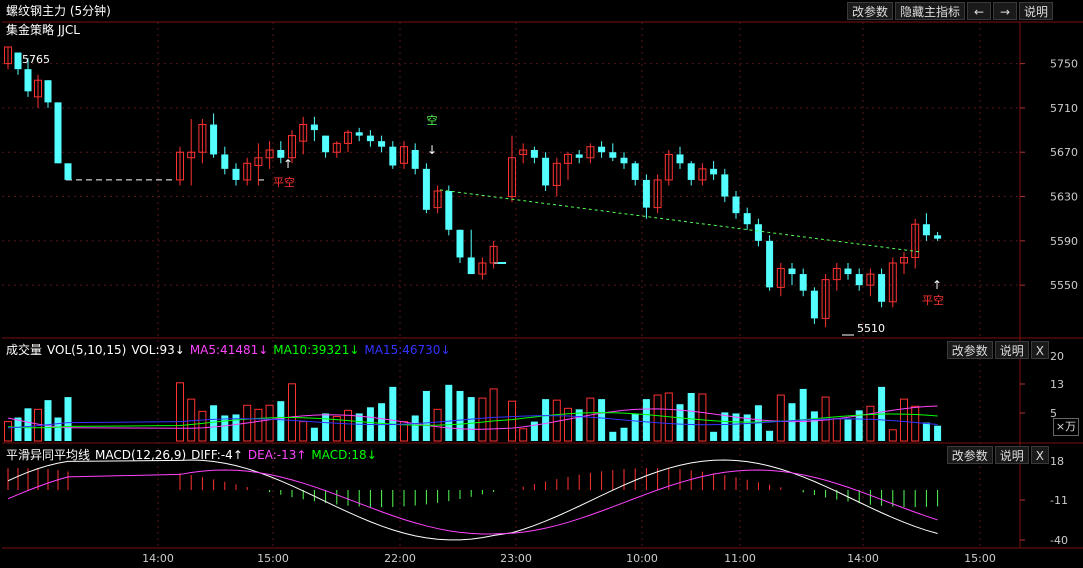 The width and height of the screenshot is (1083, 568). What do you see at coordinates (277, 455) in the screenshot?
I see `macd-dea: DEA:-13↑` at bounding box center [277, 455].